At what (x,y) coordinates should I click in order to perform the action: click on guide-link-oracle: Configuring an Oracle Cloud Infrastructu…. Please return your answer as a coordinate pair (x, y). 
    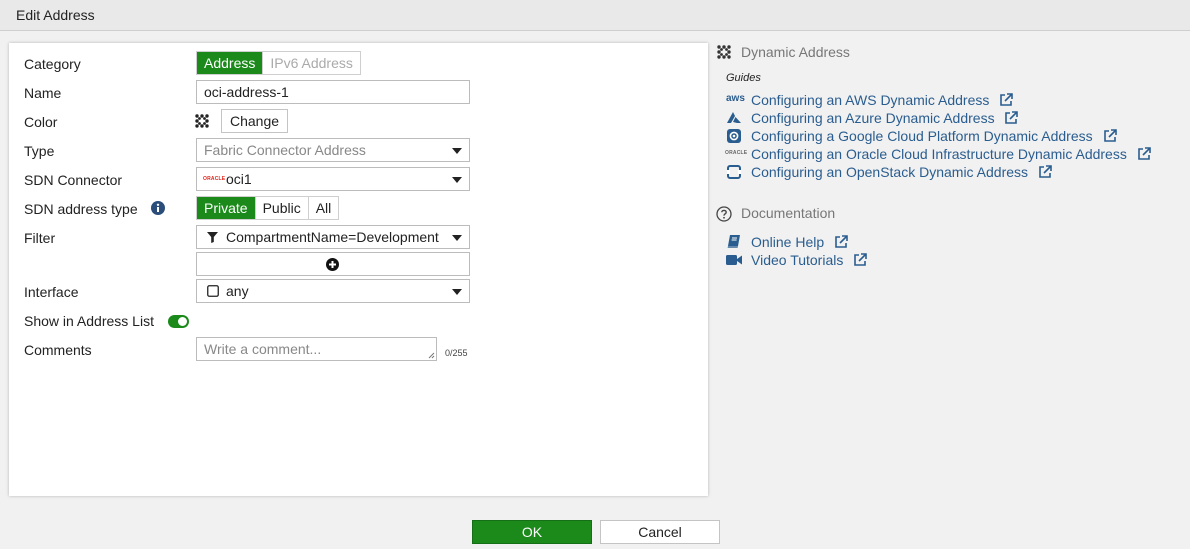
    Looking at the image, I should click on (951, 154).